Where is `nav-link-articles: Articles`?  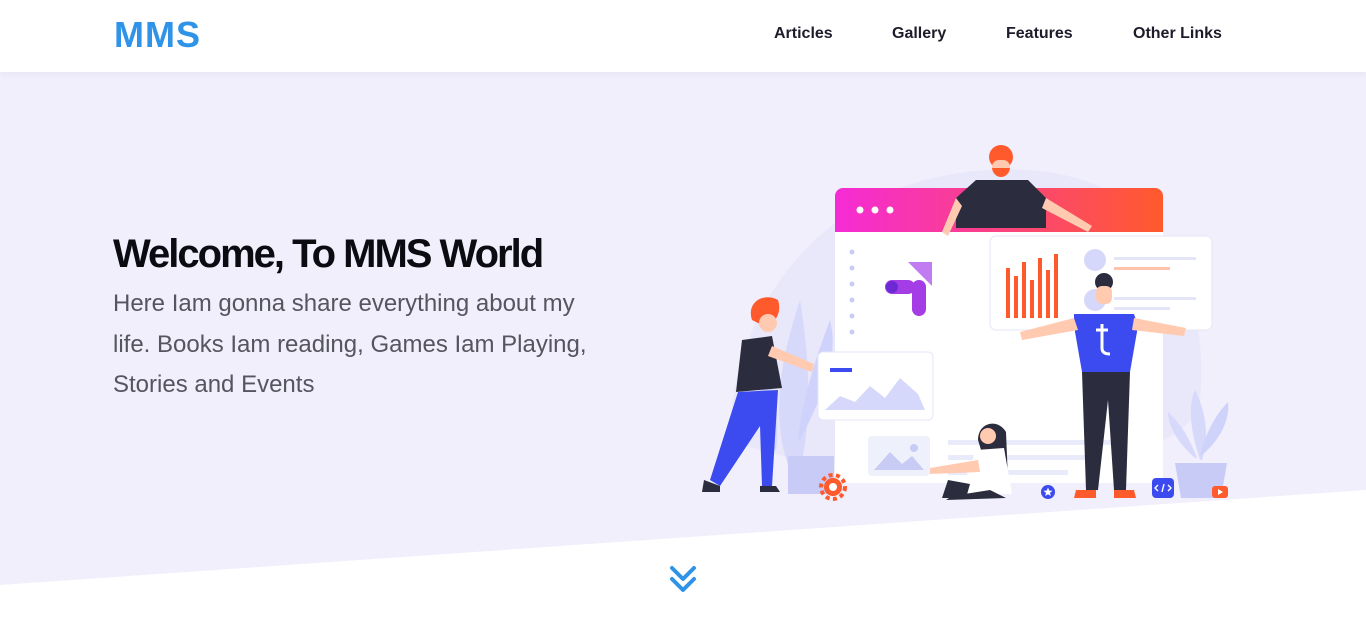
nav-link-articles: Articles is located at coordinates (803, 34).